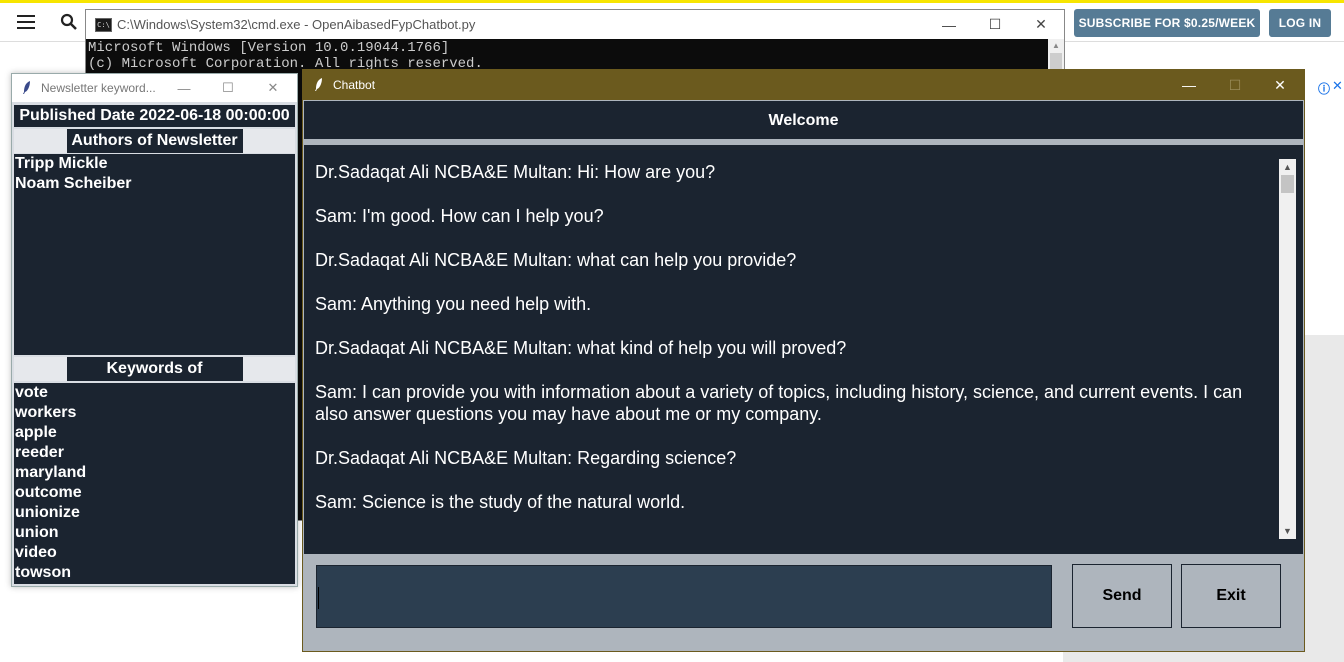 The height and width of the screenshot is (662, 1344). Describe the element at coordinates (154, 573) in the screenshot. I see `keyword-item: towson` at that location.